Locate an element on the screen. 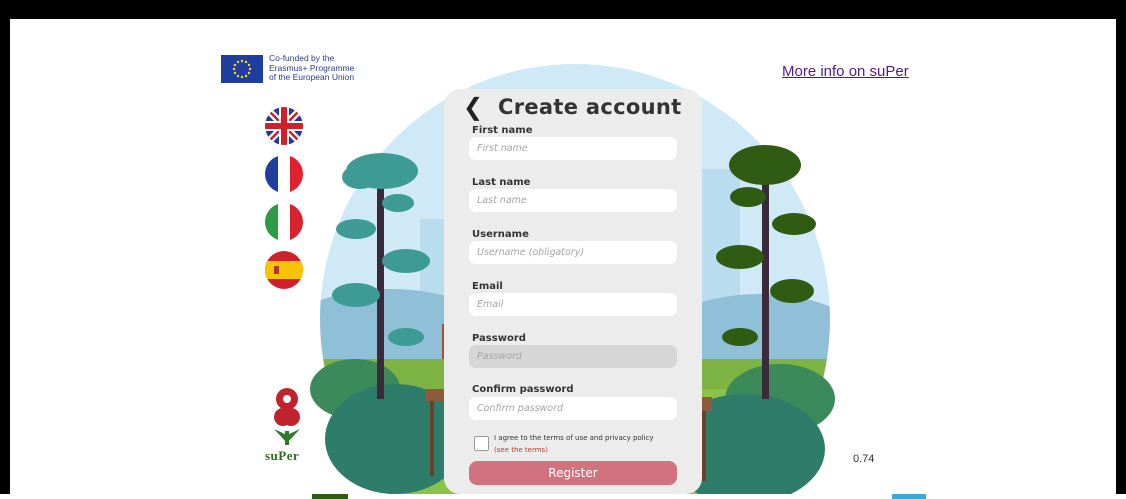 Image resolution: width=1126 pixels, height=499 pixels. super-logo-text: suPer is located at coordinates (282, 455).